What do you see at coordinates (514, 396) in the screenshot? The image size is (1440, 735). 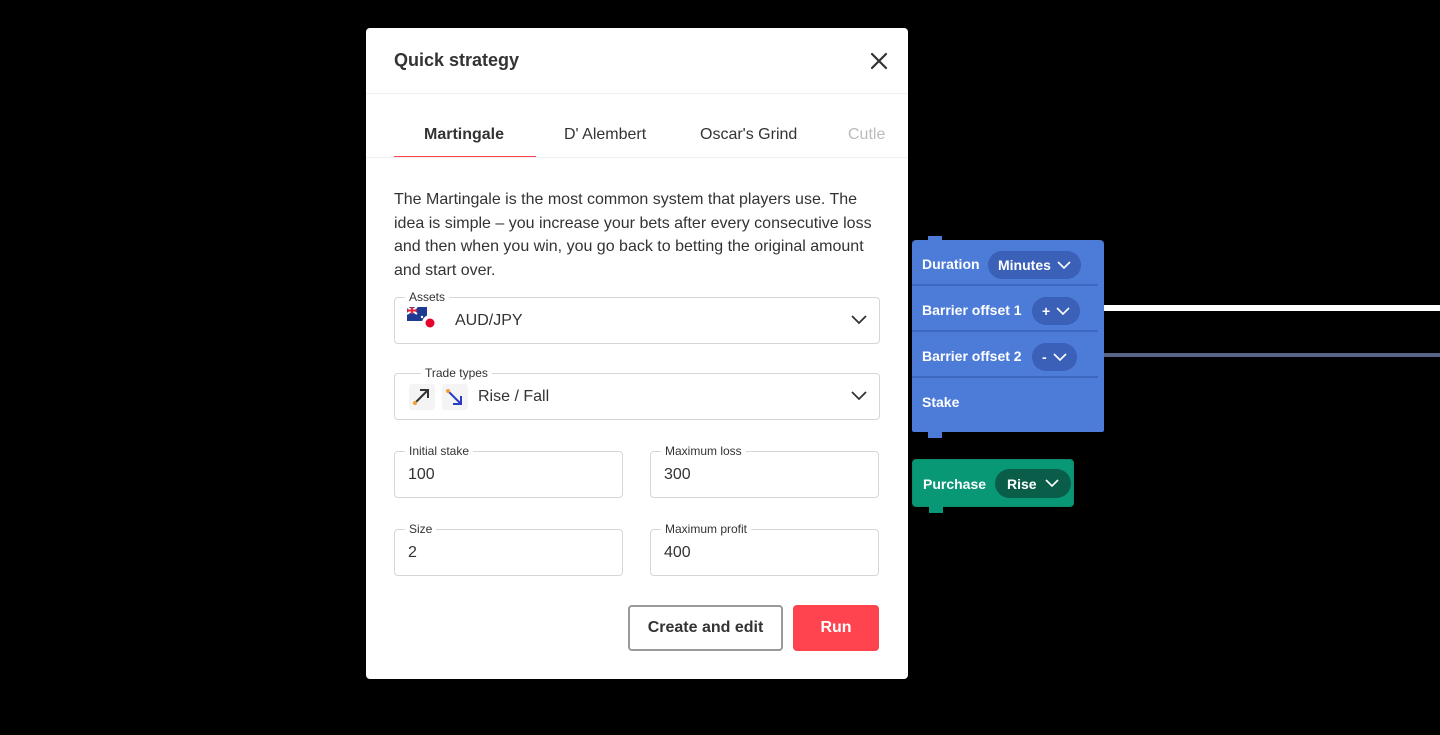 I see `trade-types-value: Rise / Fall` at bounding box center [514, 396].